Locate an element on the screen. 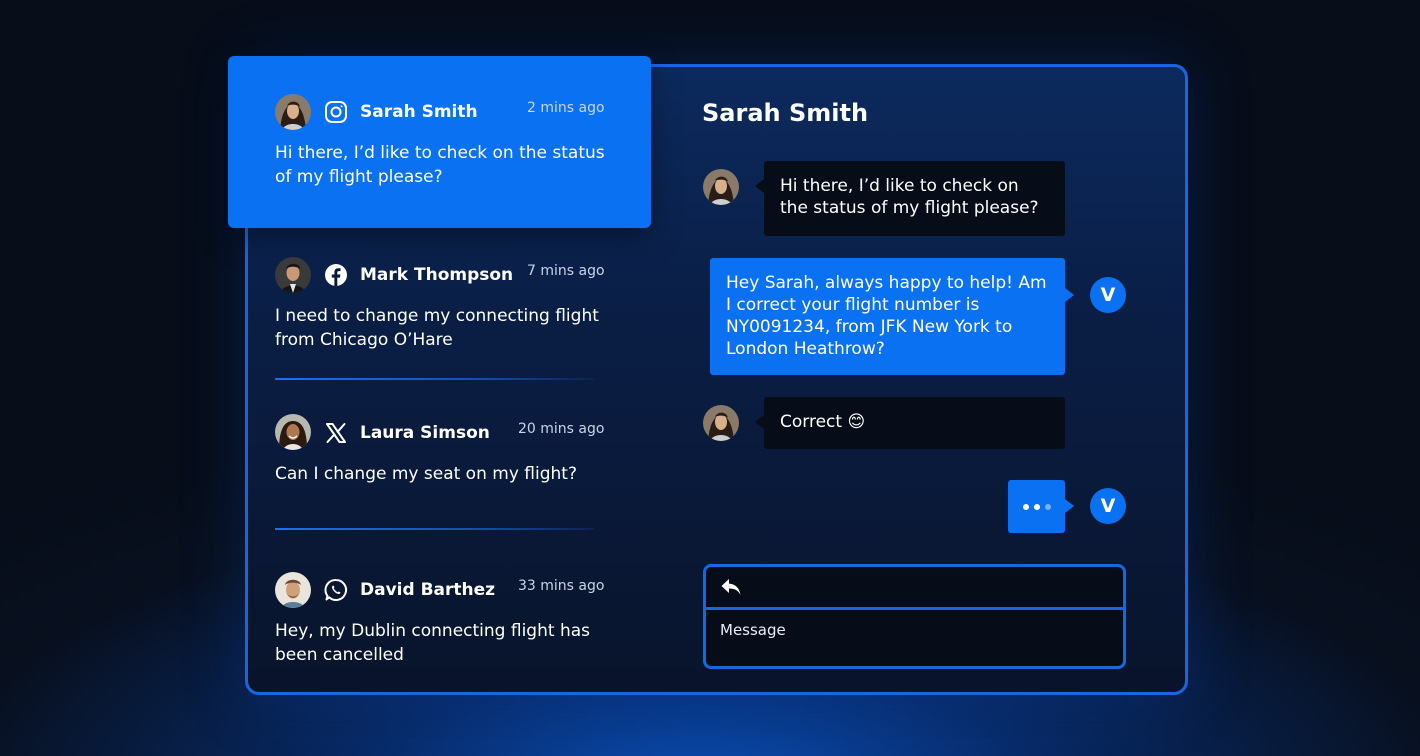 The height and width of the screenshot is (756, 1420). conversation-time: 7 mins ago is located at coordinates (566, 271).